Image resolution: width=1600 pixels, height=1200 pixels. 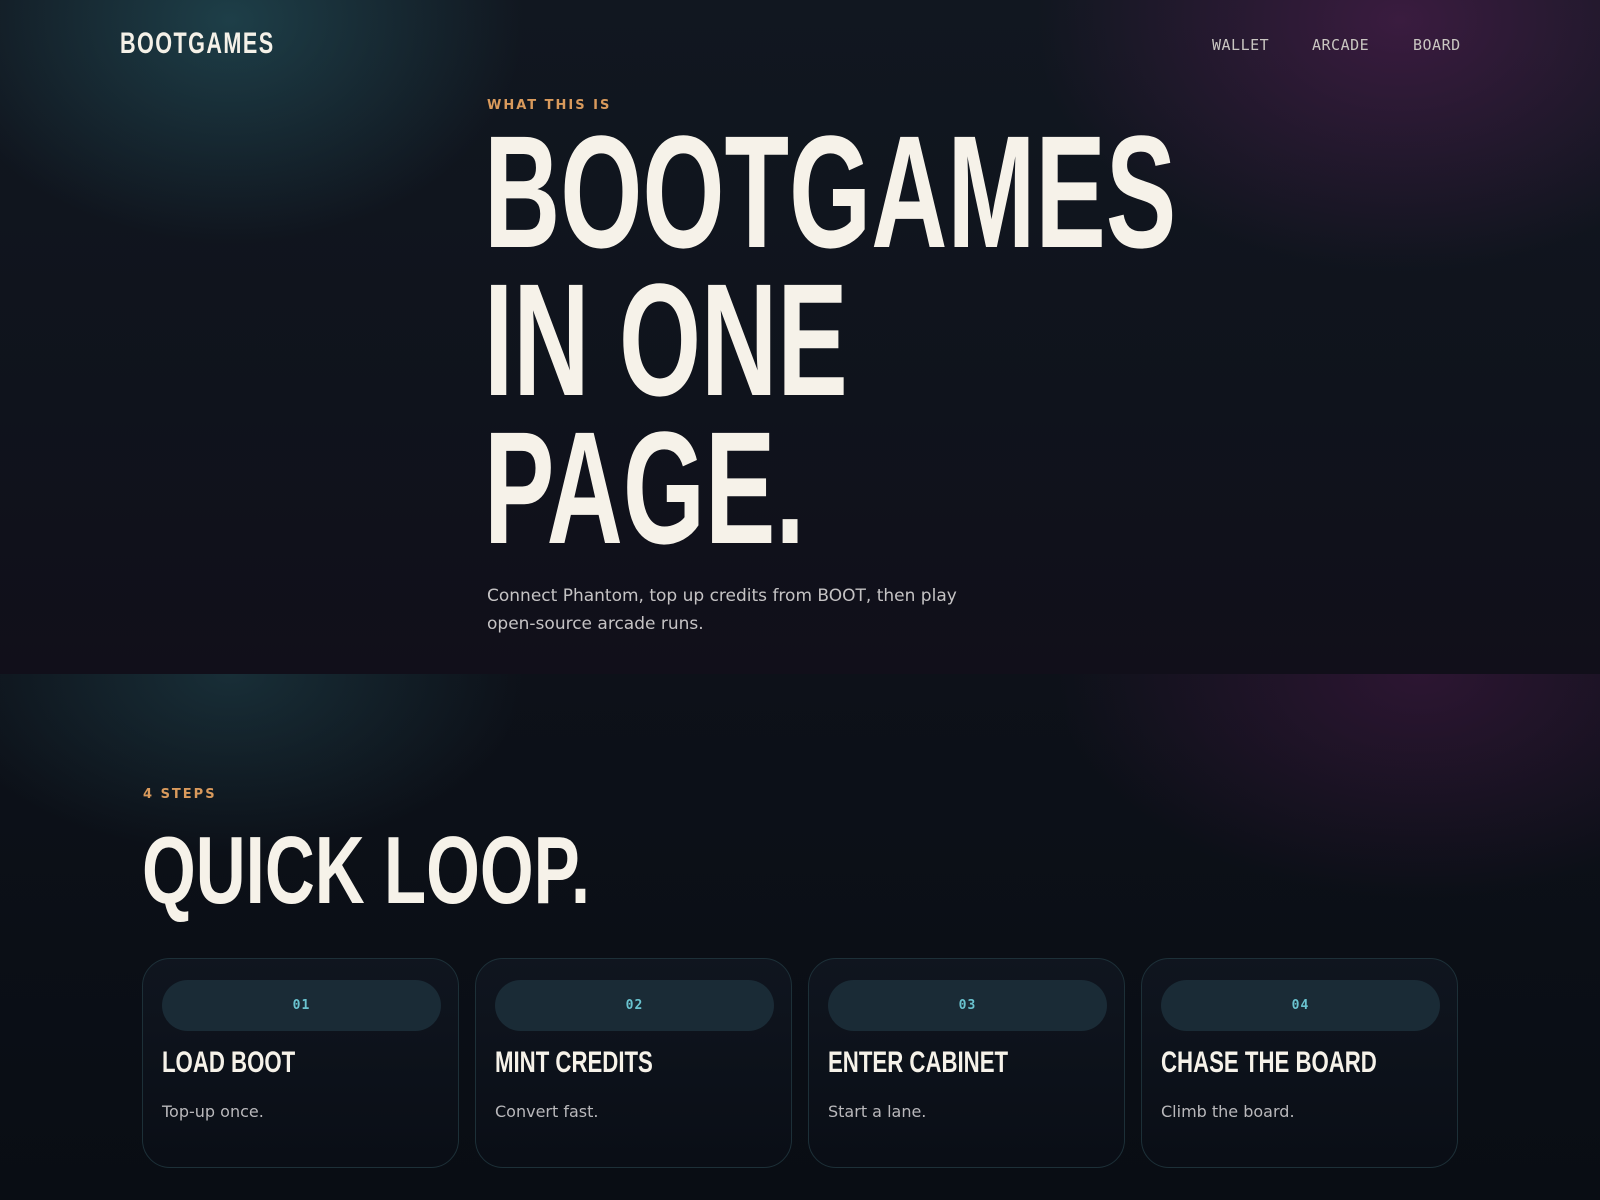 What do you see at coordinates (666, 339) in the screenshot?
I see `hero-title-line-2: IN ONE` at bounding box center [666, 339].